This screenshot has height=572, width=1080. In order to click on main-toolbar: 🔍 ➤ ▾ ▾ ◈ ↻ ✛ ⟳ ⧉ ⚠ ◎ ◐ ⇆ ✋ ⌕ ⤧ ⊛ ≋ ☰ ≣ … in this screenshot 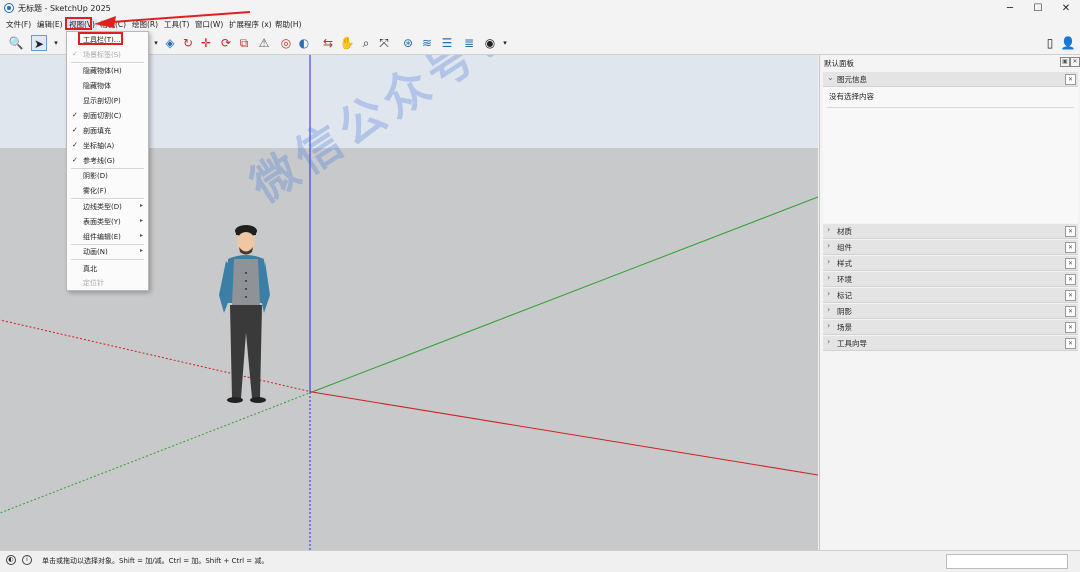, I will do `click(540, 43)`.